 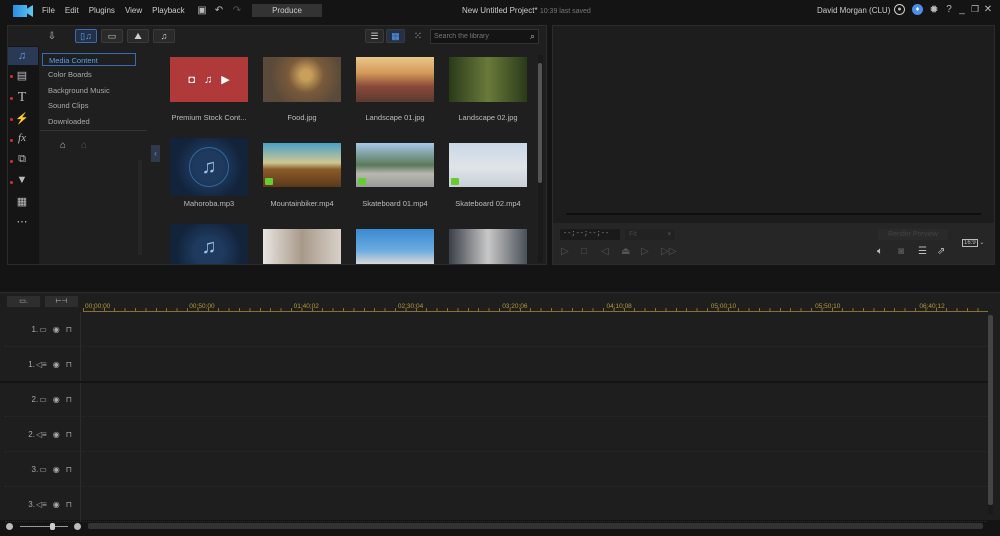 I want to click on menu-playback: Playback, so click(x=168, y=10).